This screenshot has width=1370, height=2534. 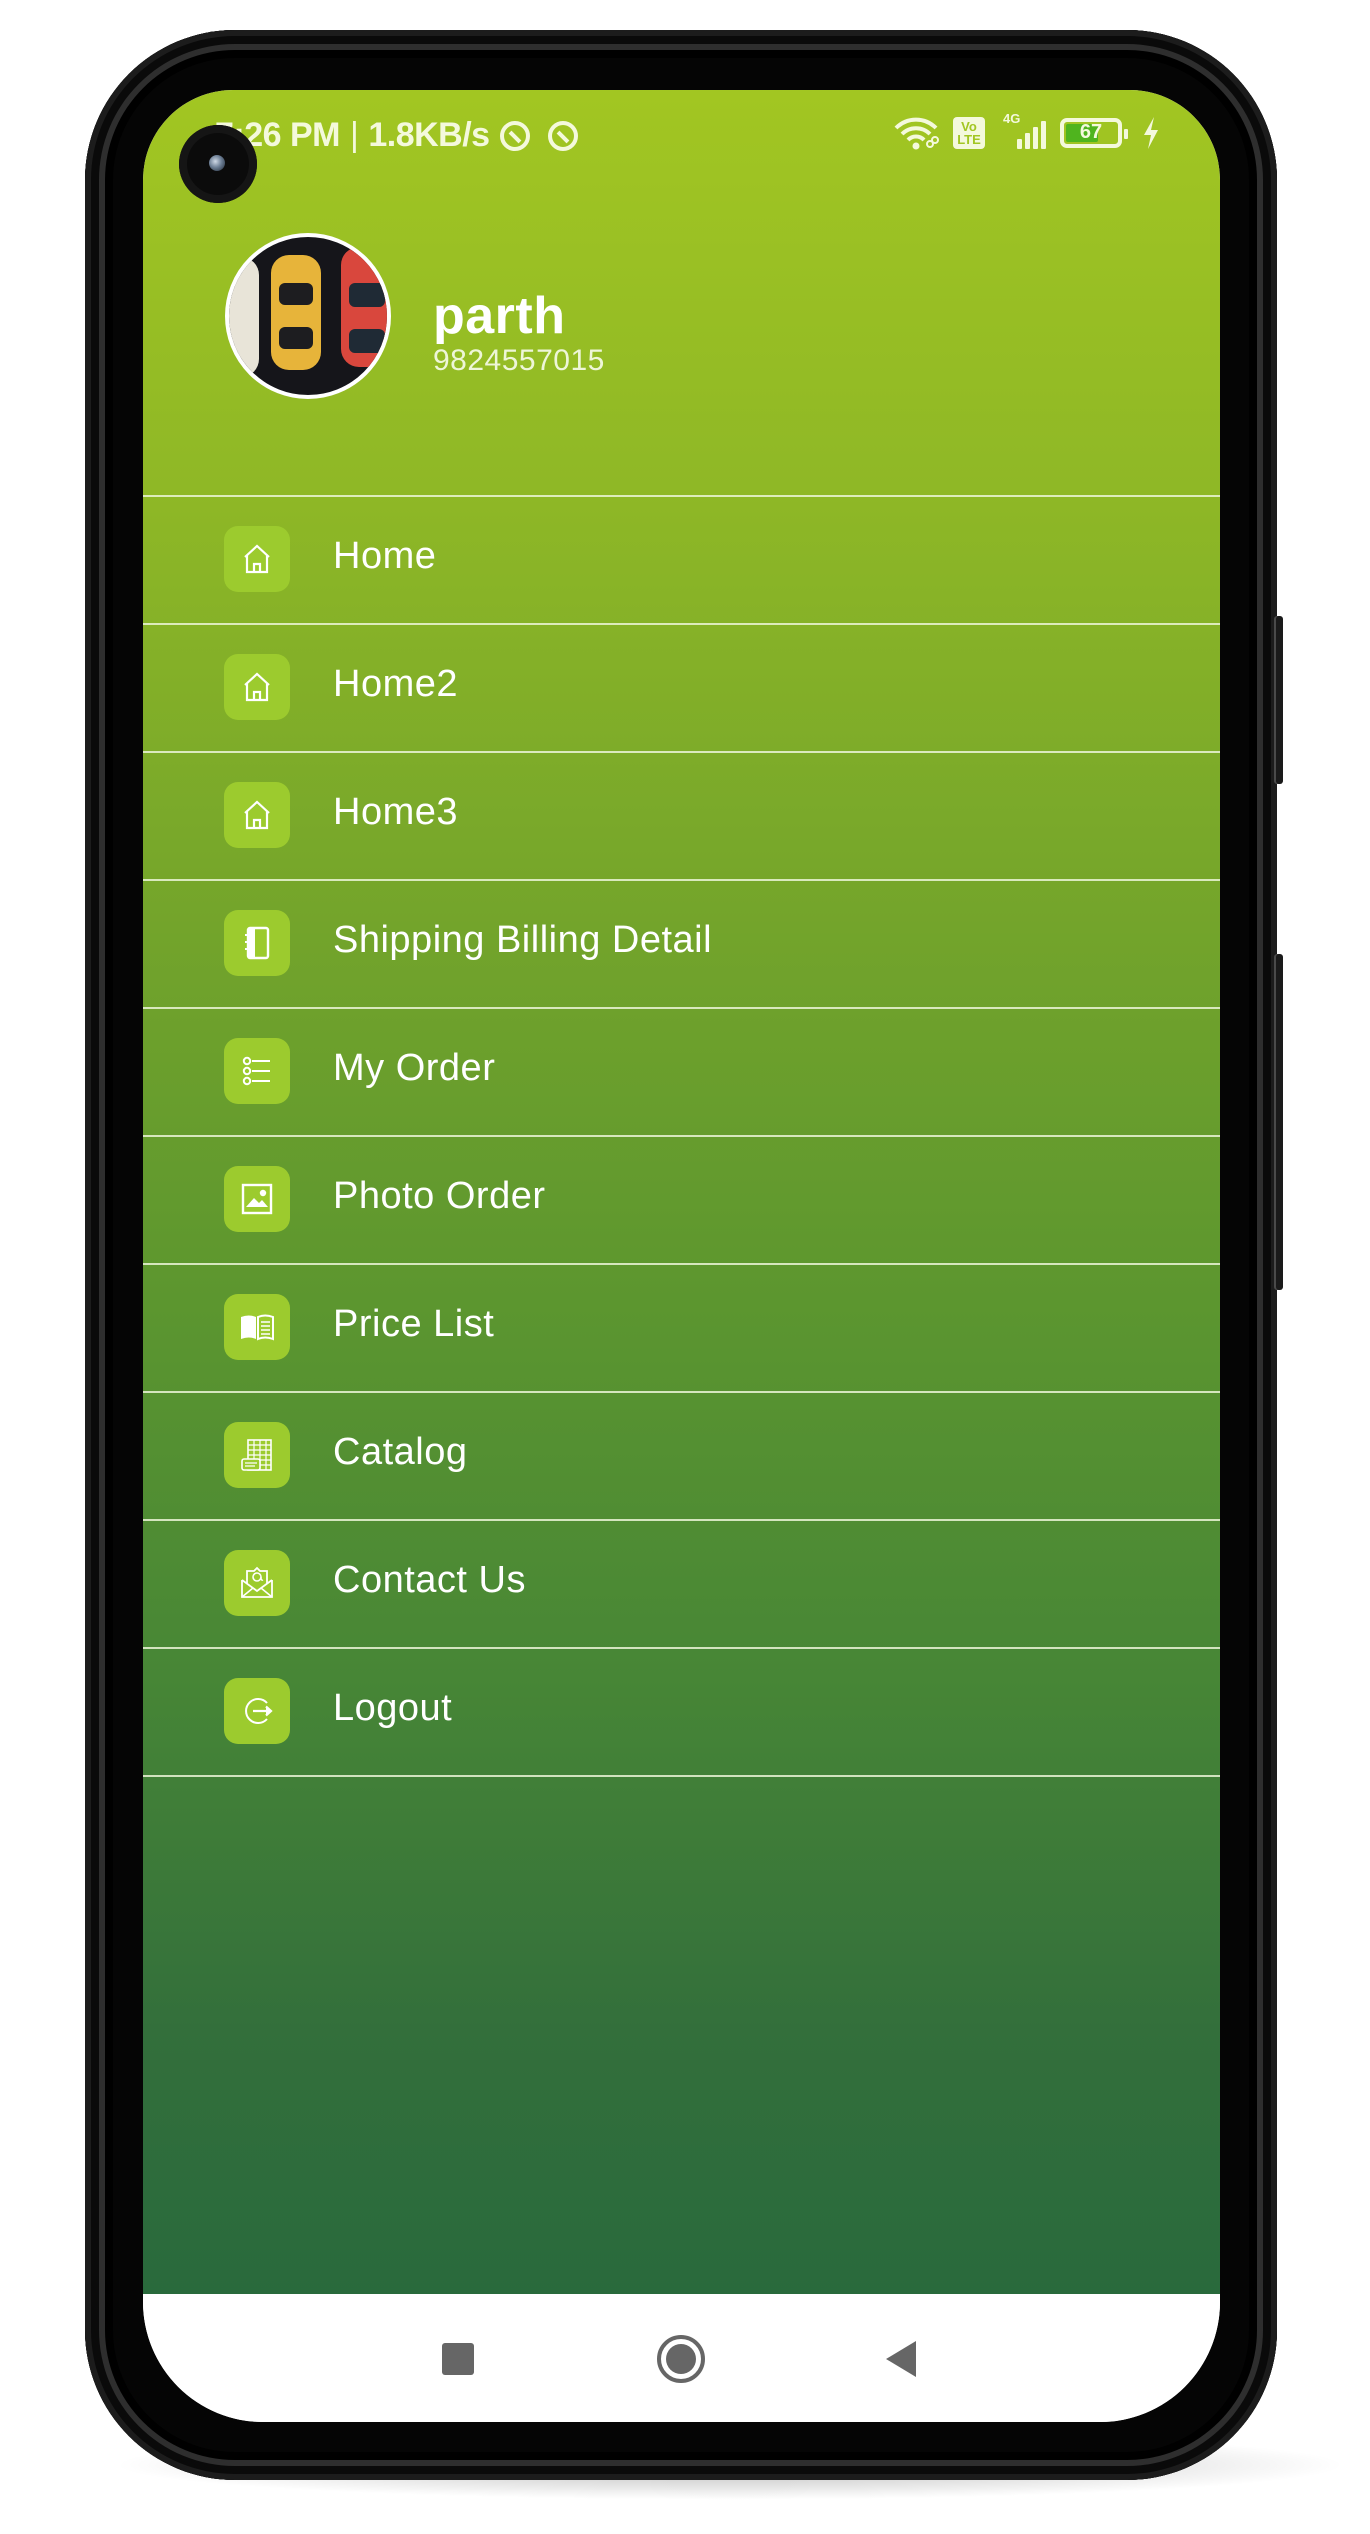 What do you see at coordinates (257, 1327) in the screenshot?
I see `open-book-icon` at bounding box center [257, 1327].